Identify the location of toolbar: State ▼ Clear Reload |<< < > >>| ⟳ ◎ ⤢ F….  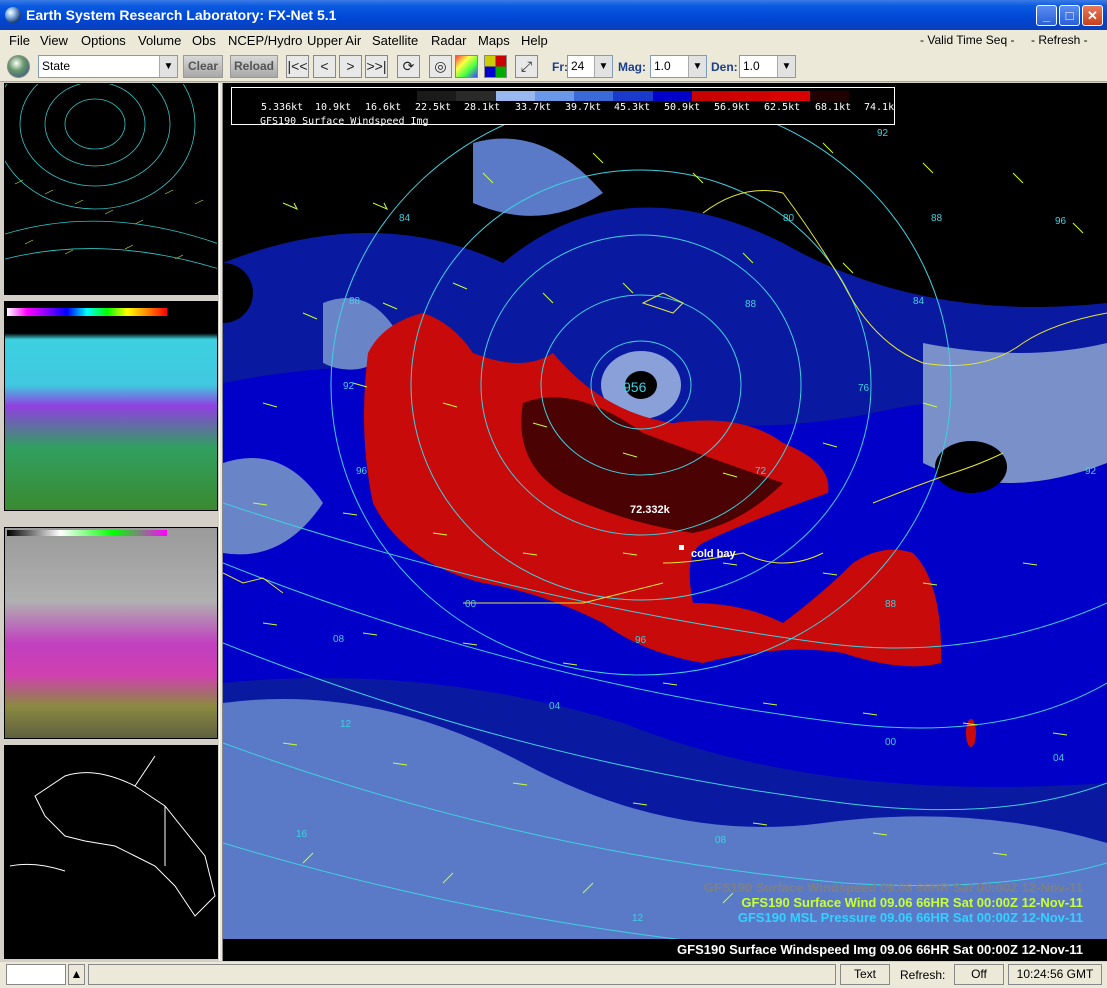
(553, 67).